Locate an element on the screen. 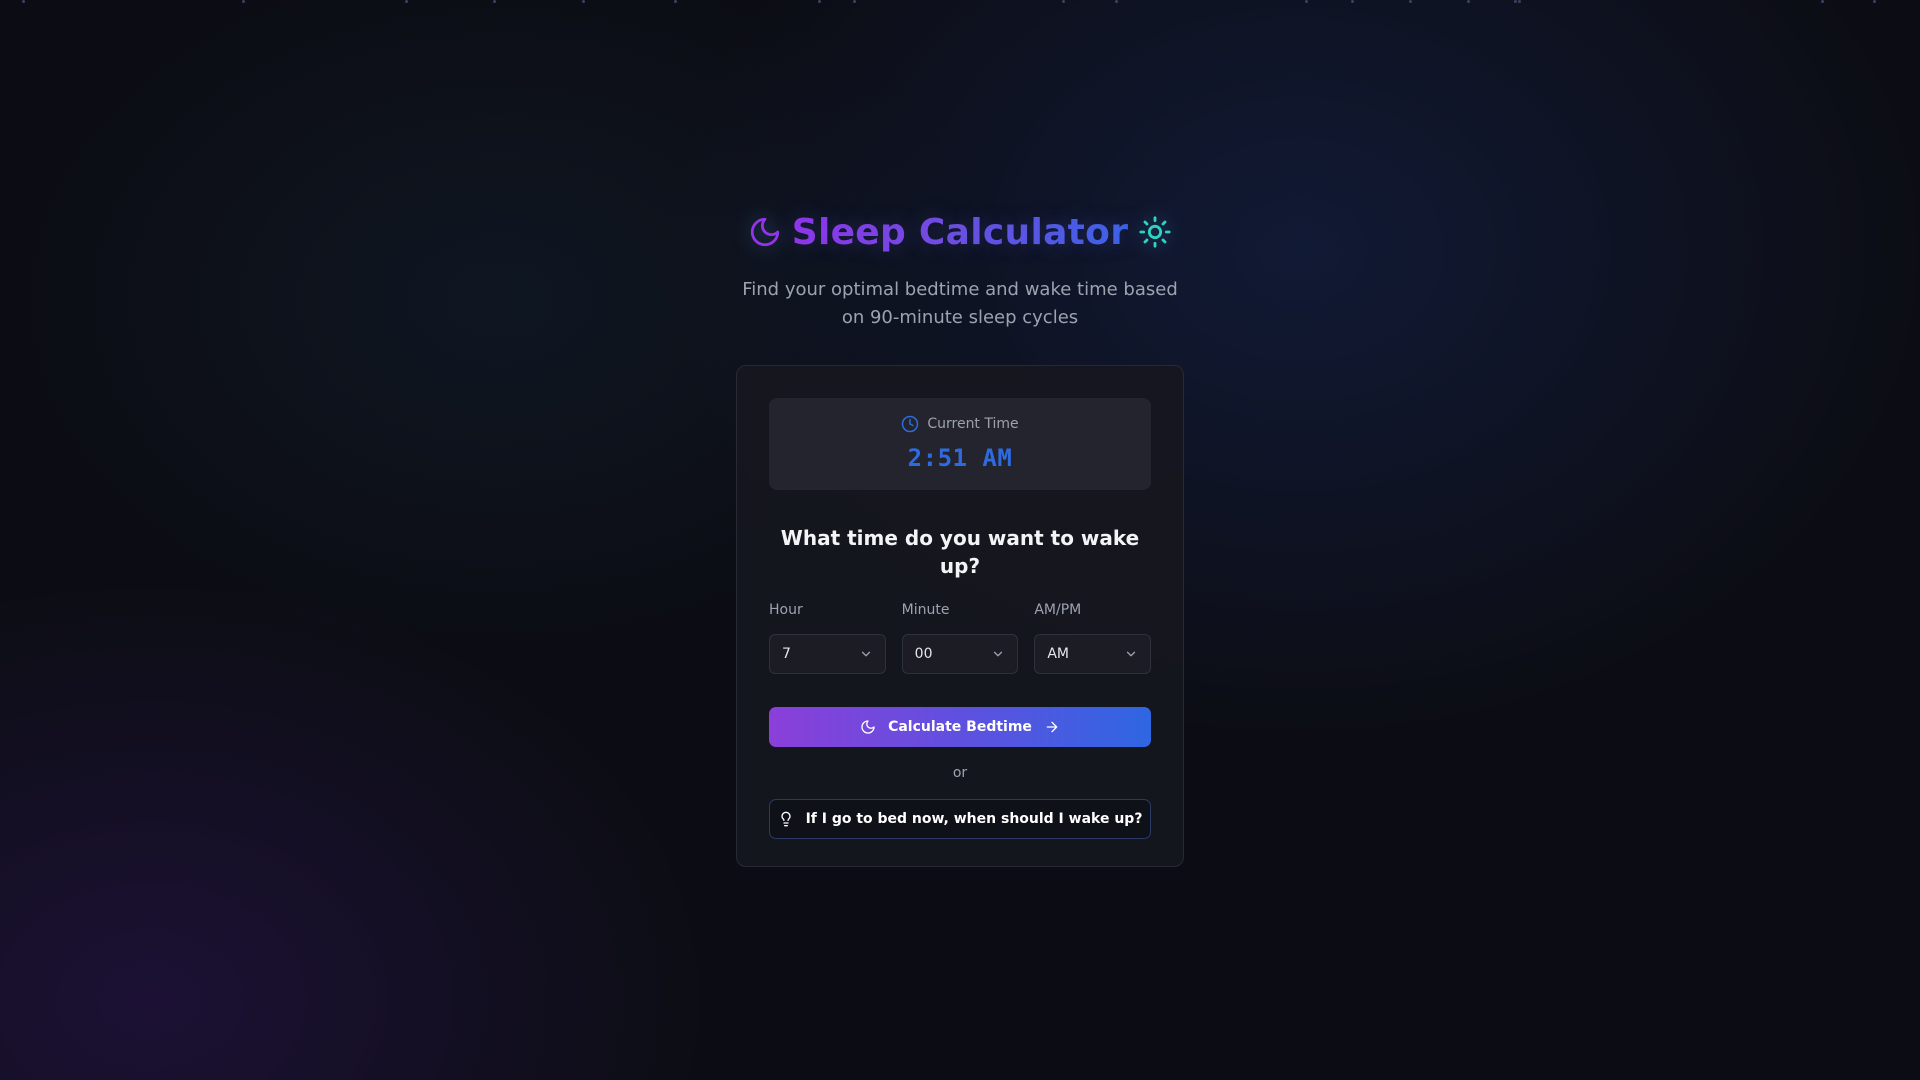  calculate-bedtime-label: Calculate Bedtime is located at coordinates (960, 727).